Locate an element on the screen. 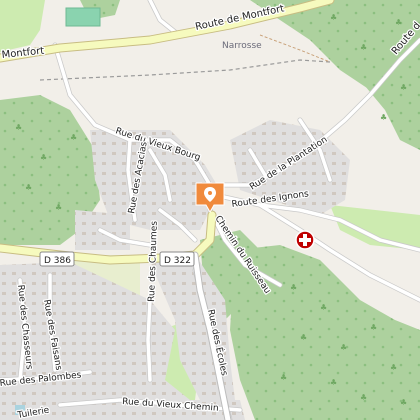 This screenshot has width=420, height=420. grass-area-east is located at coordinates (375, 227).